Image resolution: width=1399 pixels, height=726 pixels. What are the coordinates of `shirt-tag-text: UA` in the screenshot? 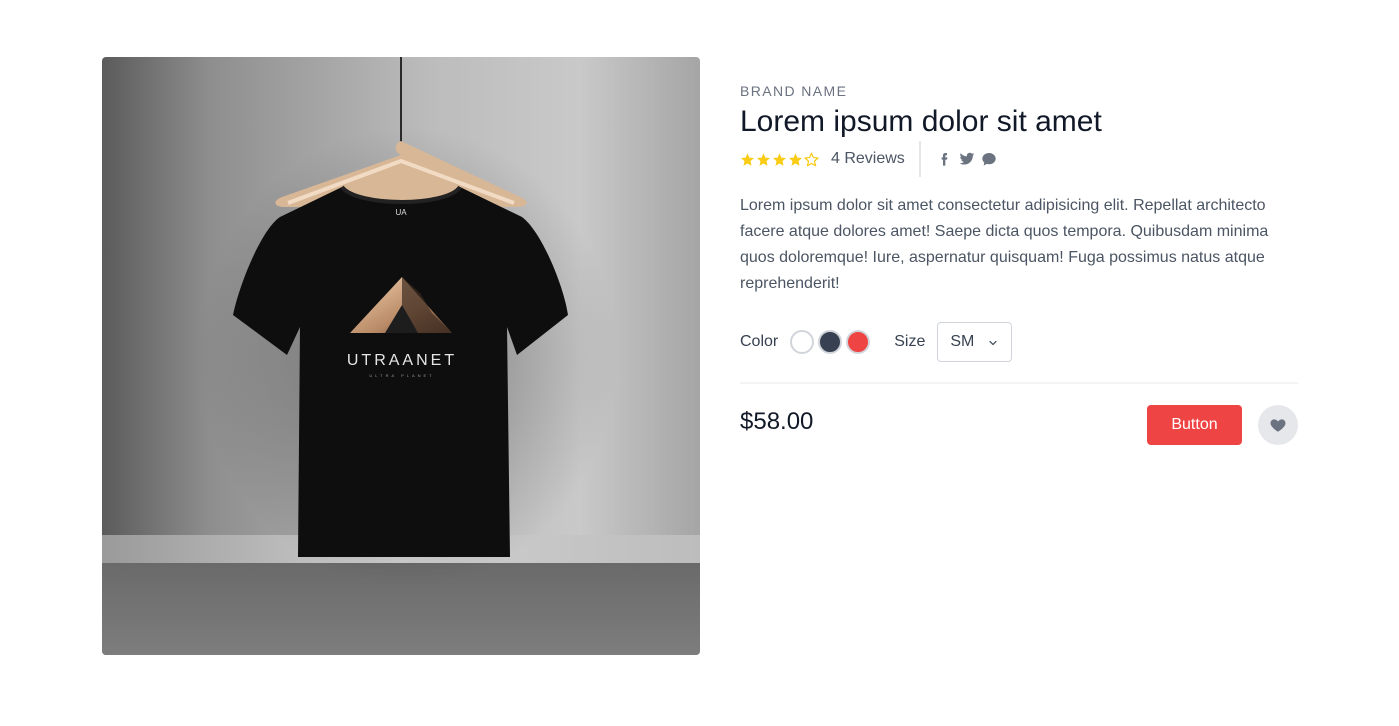 It's located at (401, 212).